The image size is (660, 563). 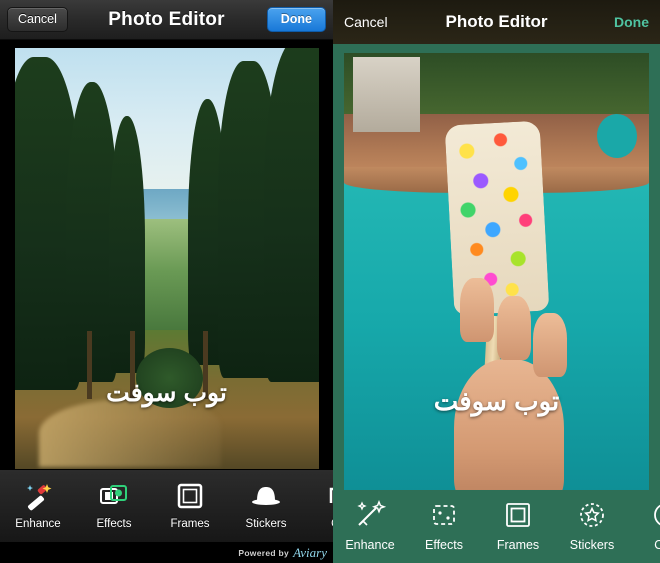 What do you see at coordinates (130, 433) in the screenshot?
I see `photo-path` at bounding box center [130, 433].